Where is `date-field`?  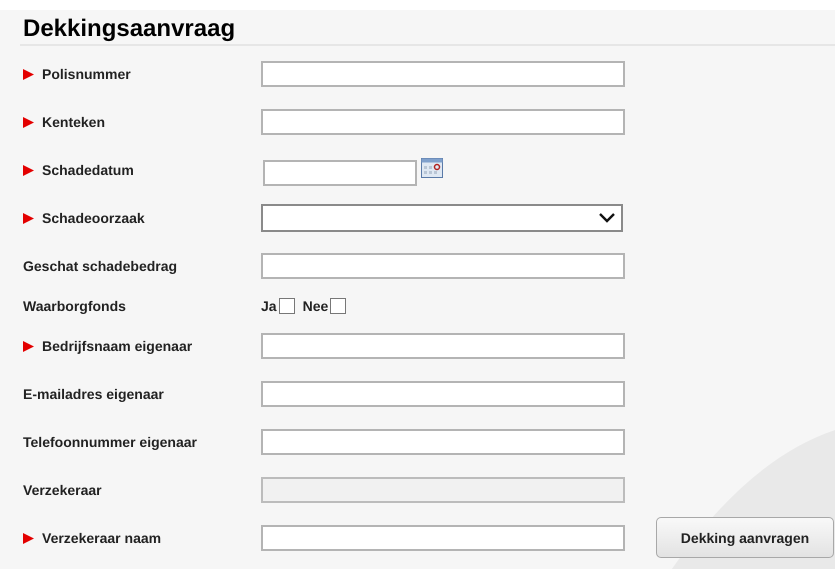
date-field is located at coordinates (340, 173).